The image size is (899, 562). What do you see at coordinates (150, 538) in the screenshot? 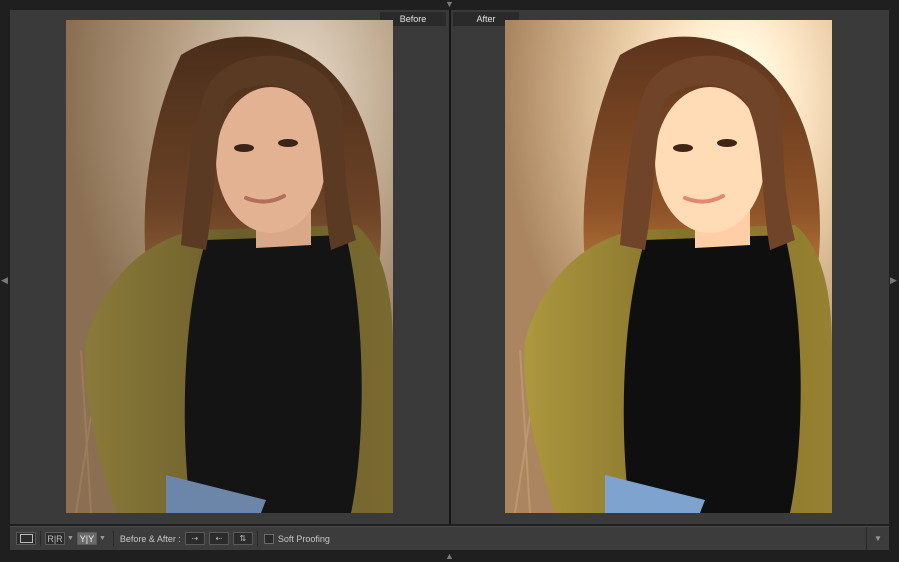
I see `before-after-label: Before & After :` at bounding box center [150, 538].